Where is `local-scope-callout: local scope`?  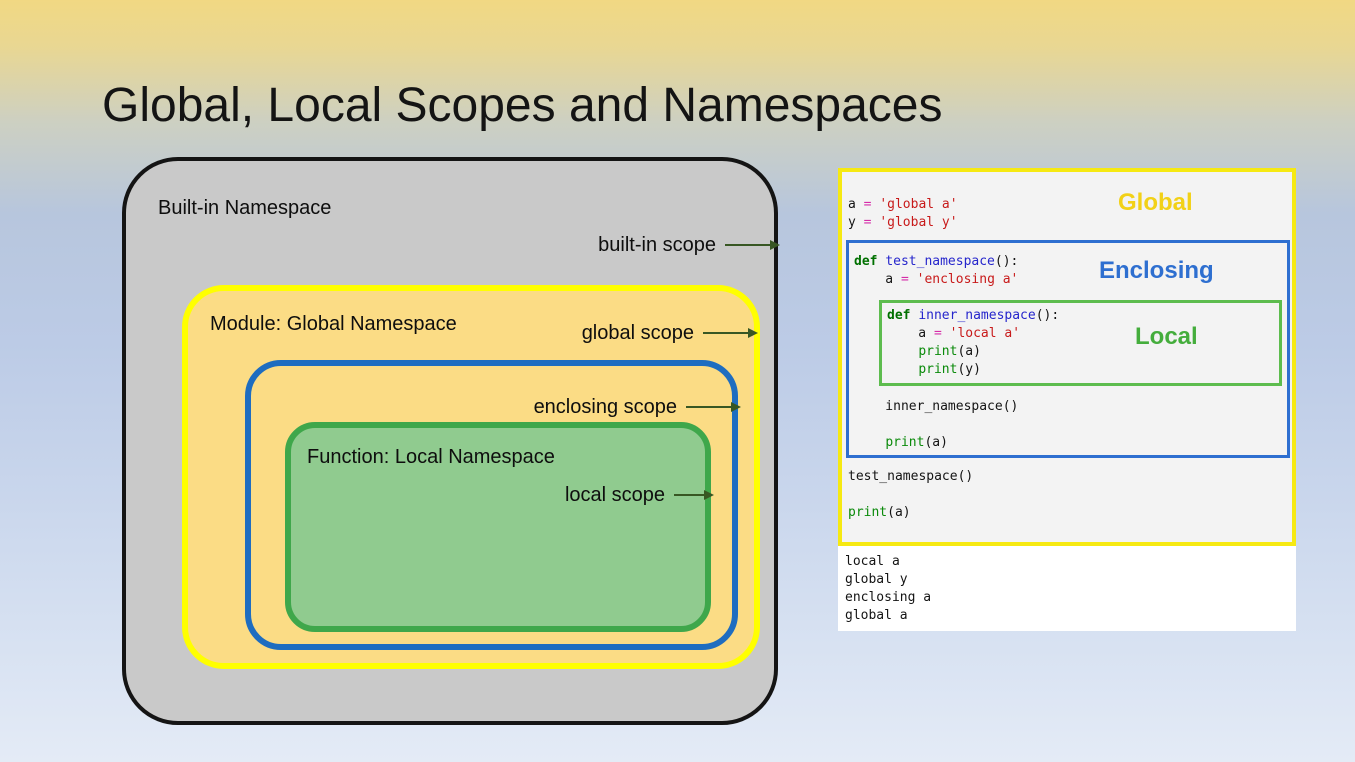 local-scope-callout: local scope is located at coordinates (639, 495).